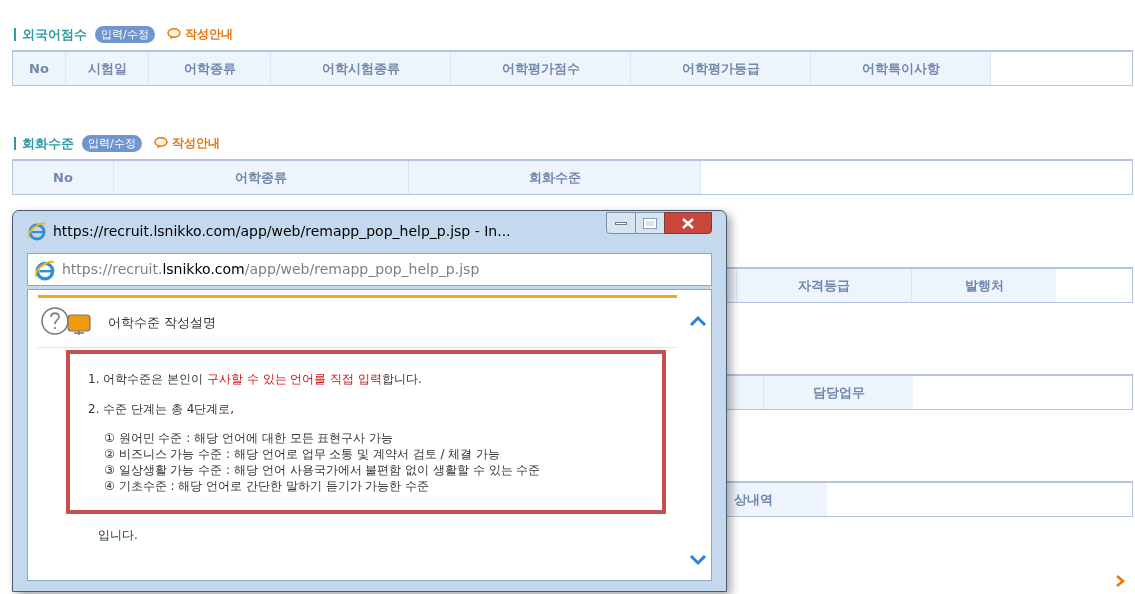 The width and height of the screenshot is (1135, 594). Describe the element at coordinates (107, 68) in the screenshot. I see `column-header: 시험일` at that location.